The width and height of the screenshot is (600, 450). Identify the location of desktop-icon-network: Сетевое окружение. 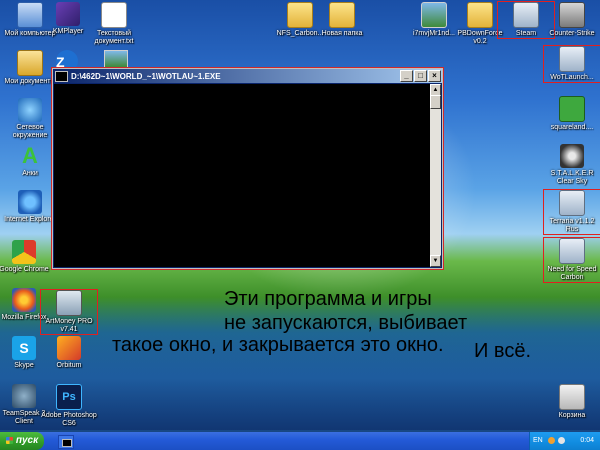
(30, 119).